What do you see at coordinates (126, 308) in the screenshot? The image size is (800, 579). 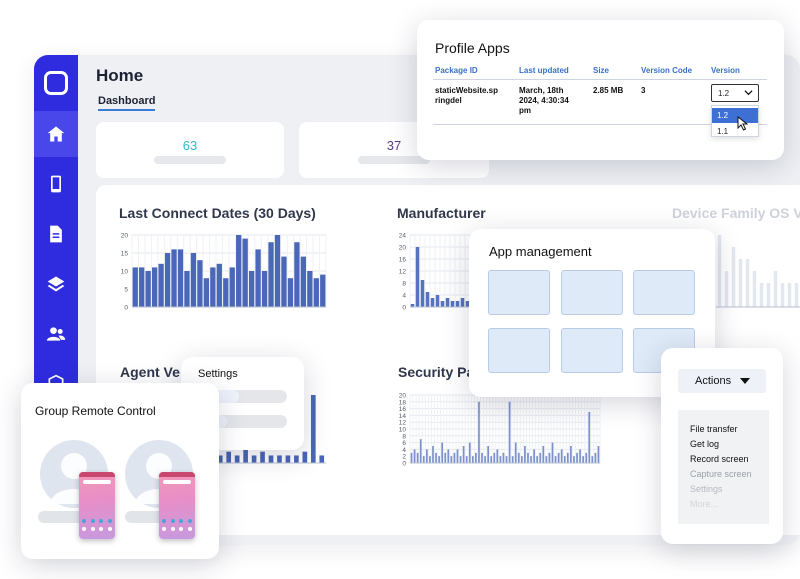 I see `y-tick-label: 0` at bounding box center [126, 308].